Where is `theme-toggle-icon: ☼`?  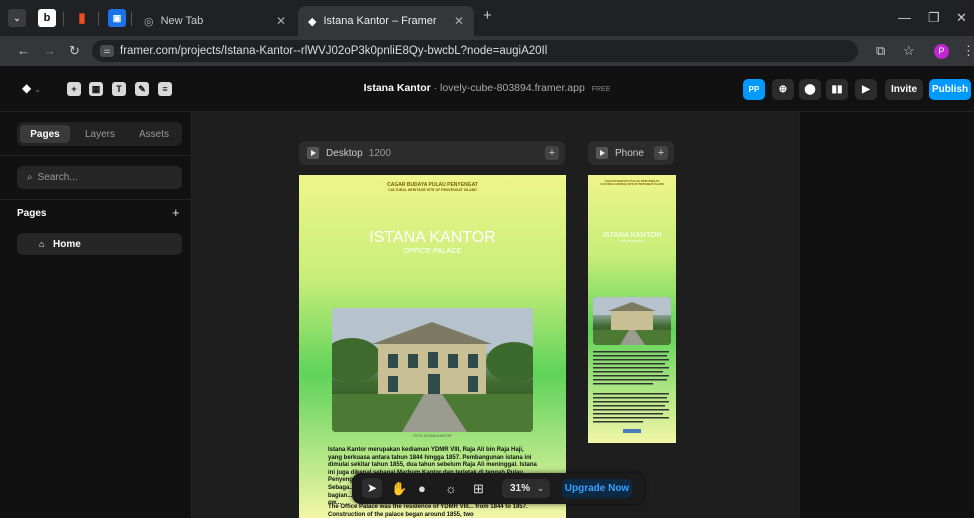
theme-toggle-icon: ☼ is located at coordinates (451, 488).